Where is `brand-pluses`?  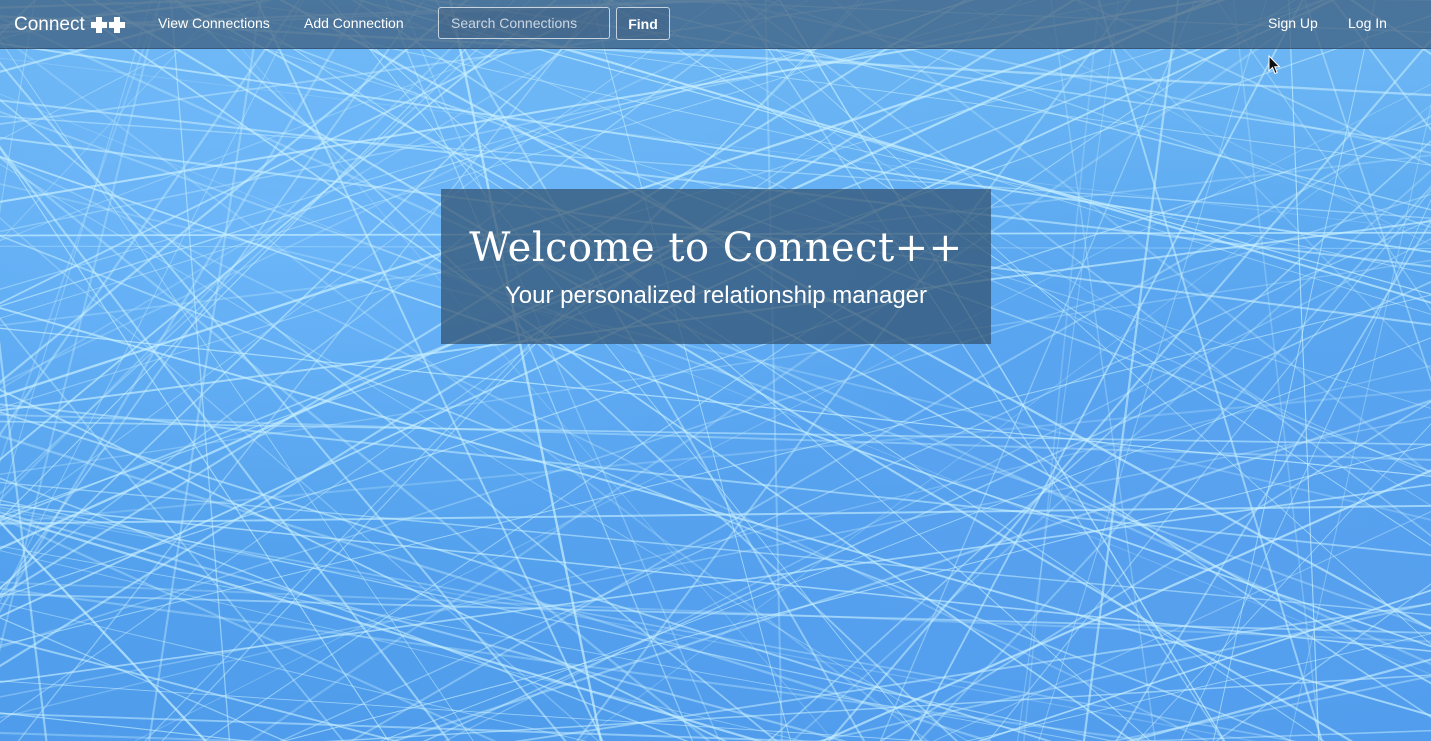
brand-pluses is located at coordinates (107, 25).